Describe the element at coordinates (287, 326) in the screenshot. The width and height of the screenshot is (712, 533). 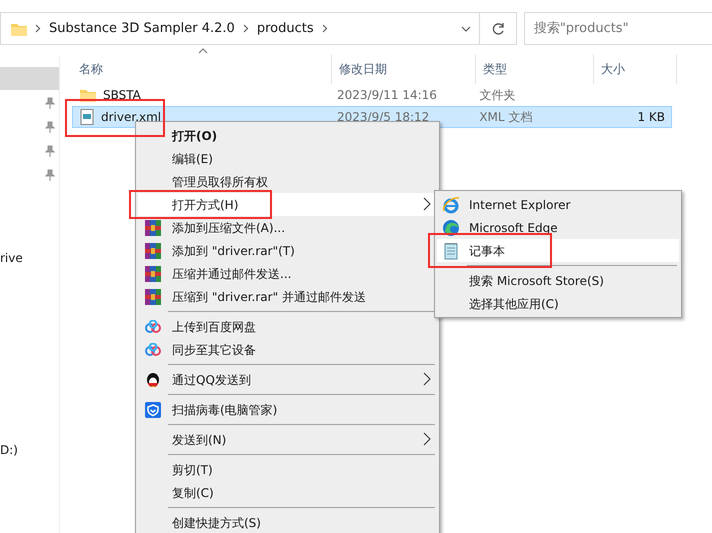
I see `menu-item: 上传到百度网盘` at that location.